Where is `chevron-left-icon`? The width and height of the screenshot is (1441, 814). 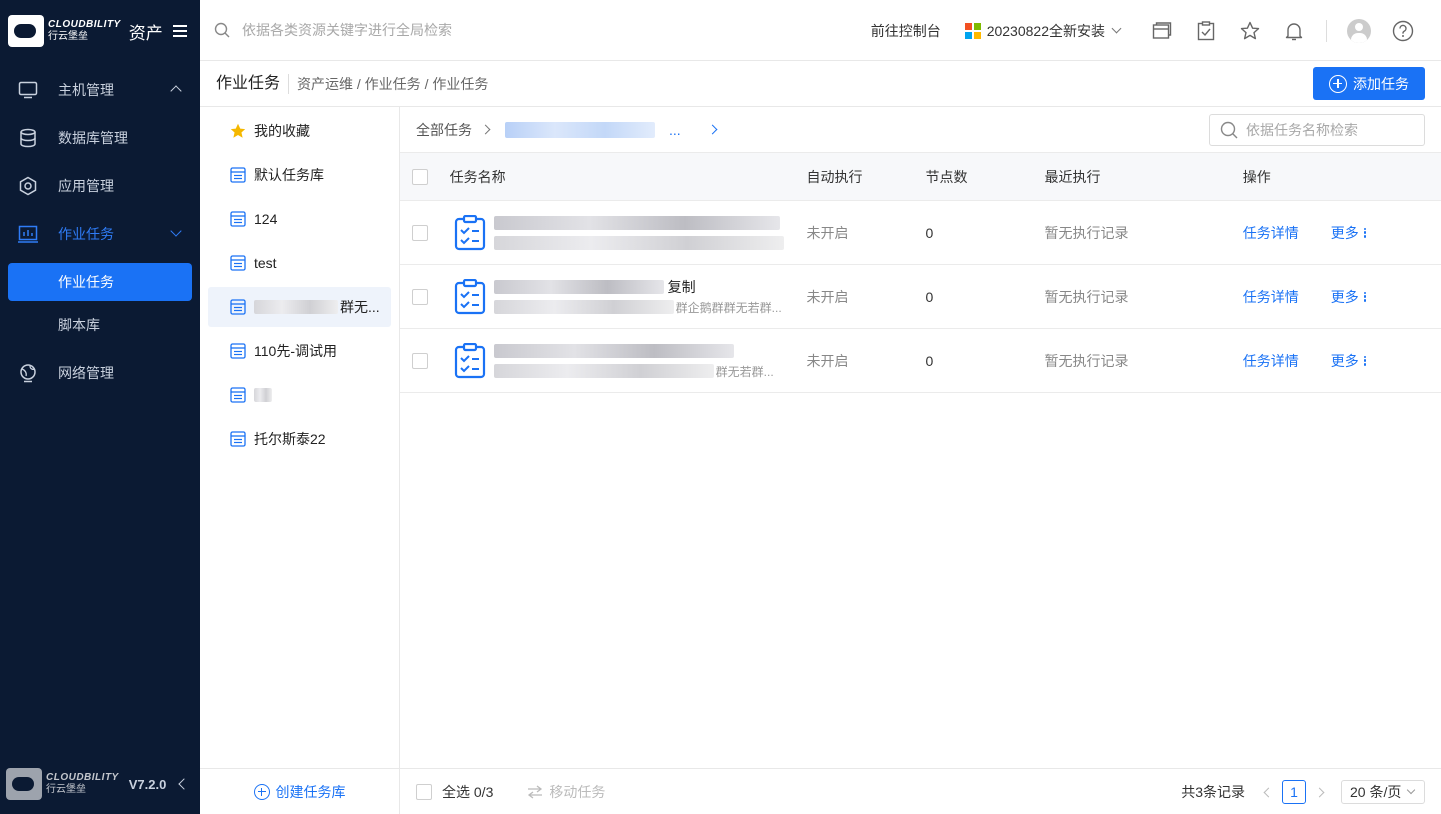 chevron-left-icon is located at coordinates (1268, 792).